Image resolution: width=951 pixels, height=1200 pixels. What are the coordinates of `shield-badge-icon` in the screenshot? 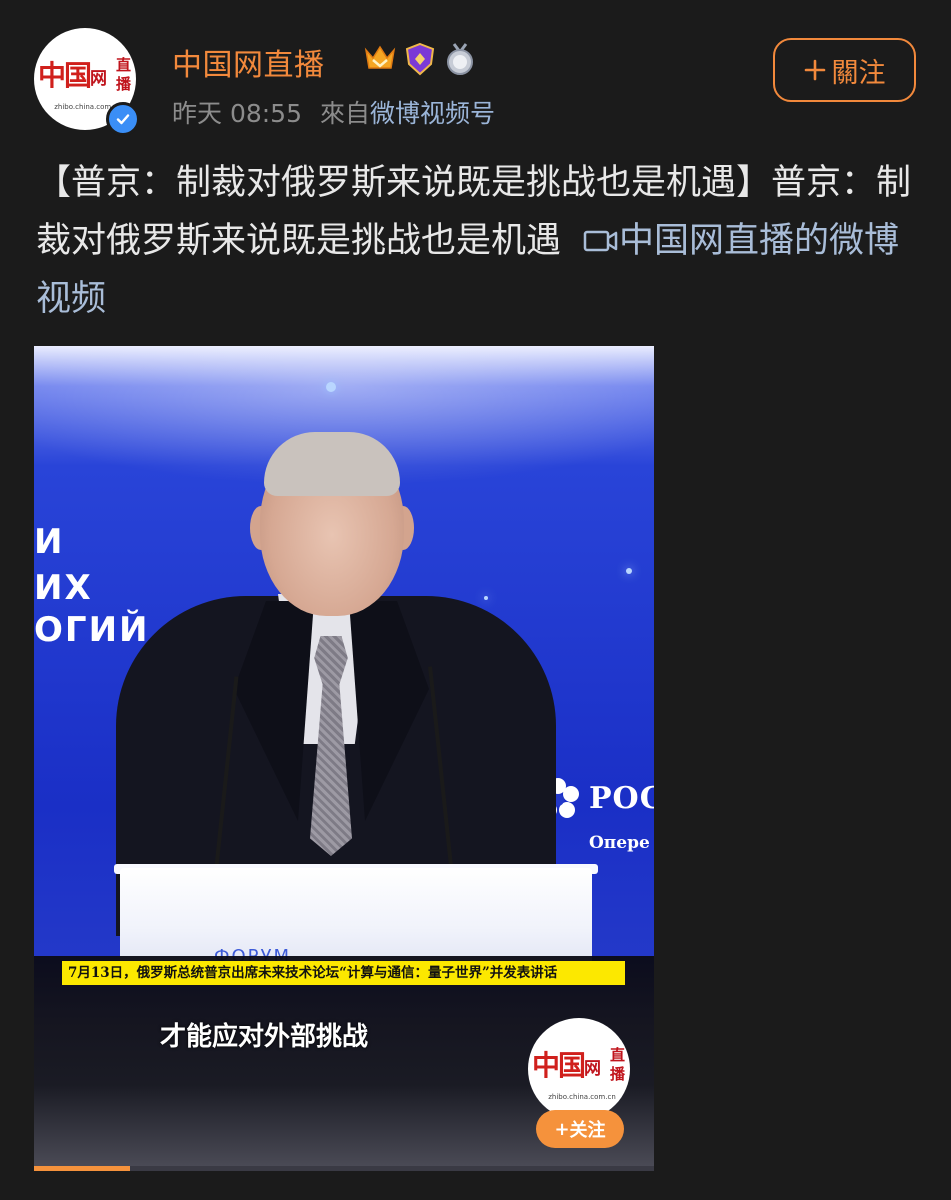 It's located at (420, 59).